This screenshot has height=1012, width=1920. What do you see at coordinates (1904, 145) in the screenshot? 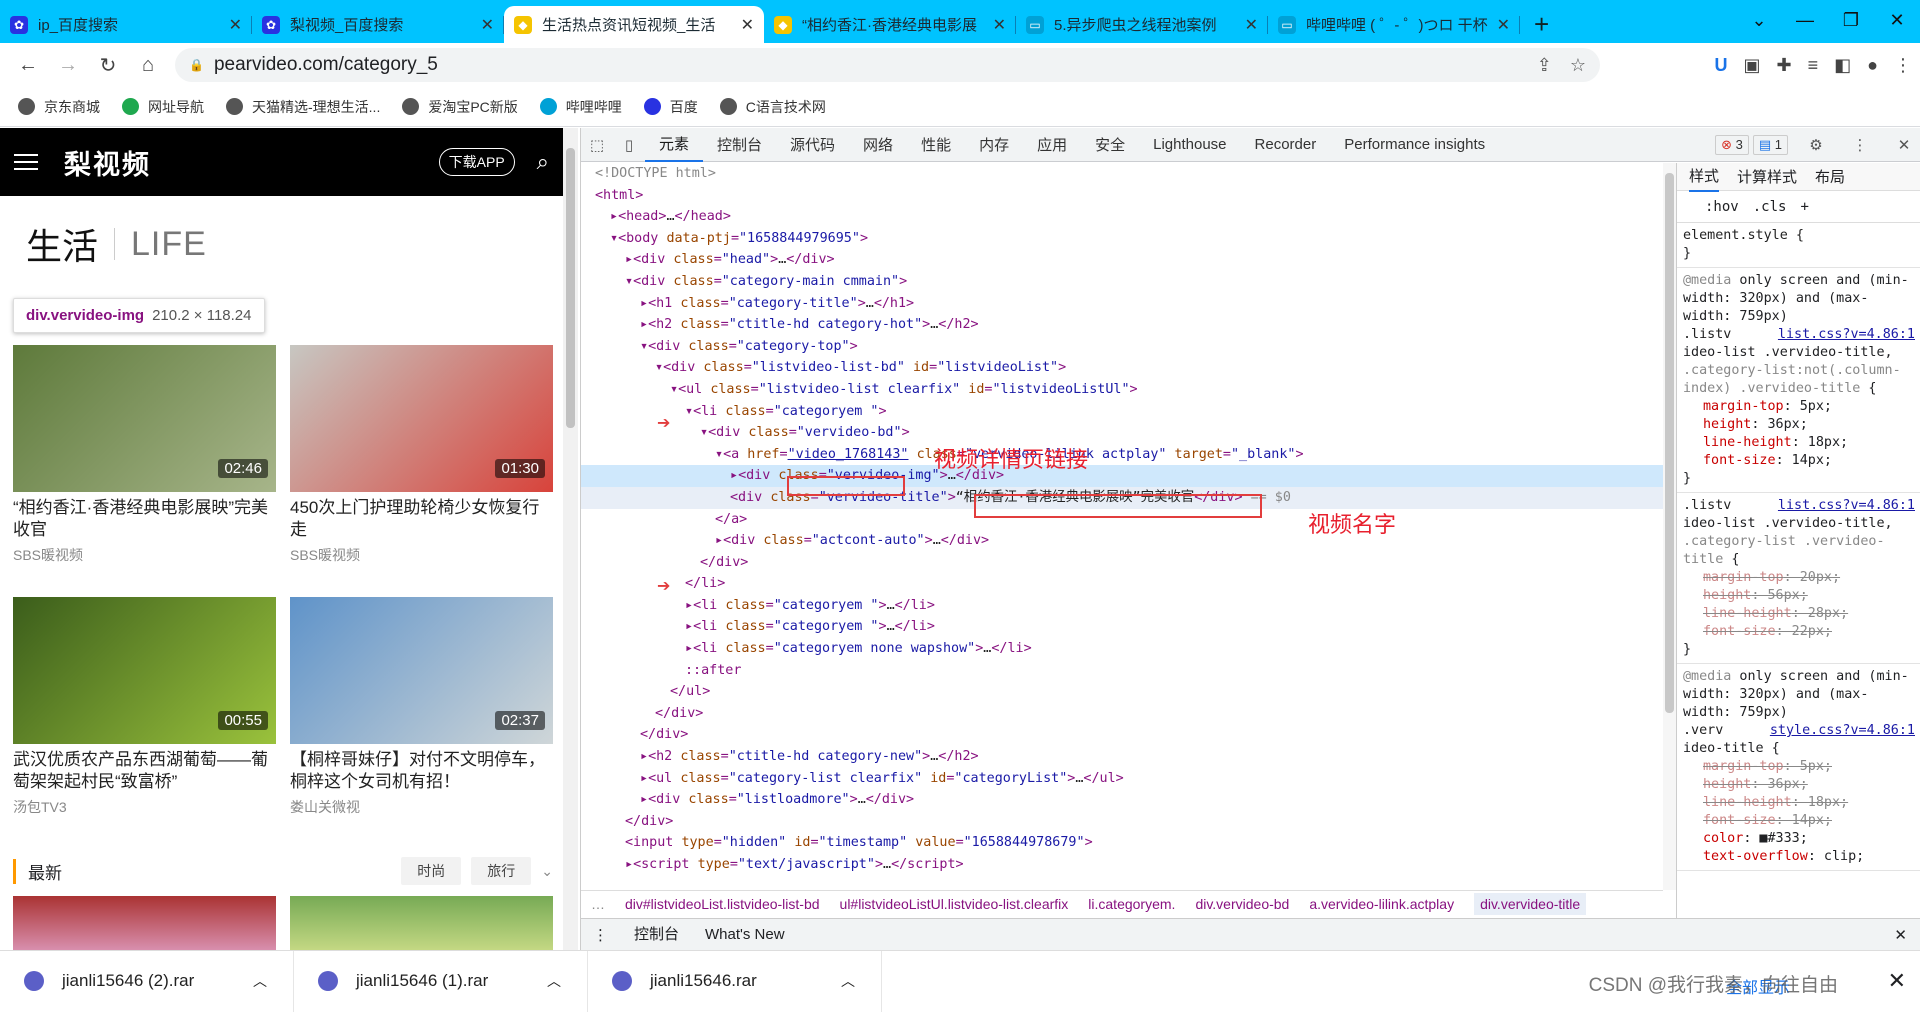
I see `close-devtools-icon: ✕` at bounding box center [1904, 145].